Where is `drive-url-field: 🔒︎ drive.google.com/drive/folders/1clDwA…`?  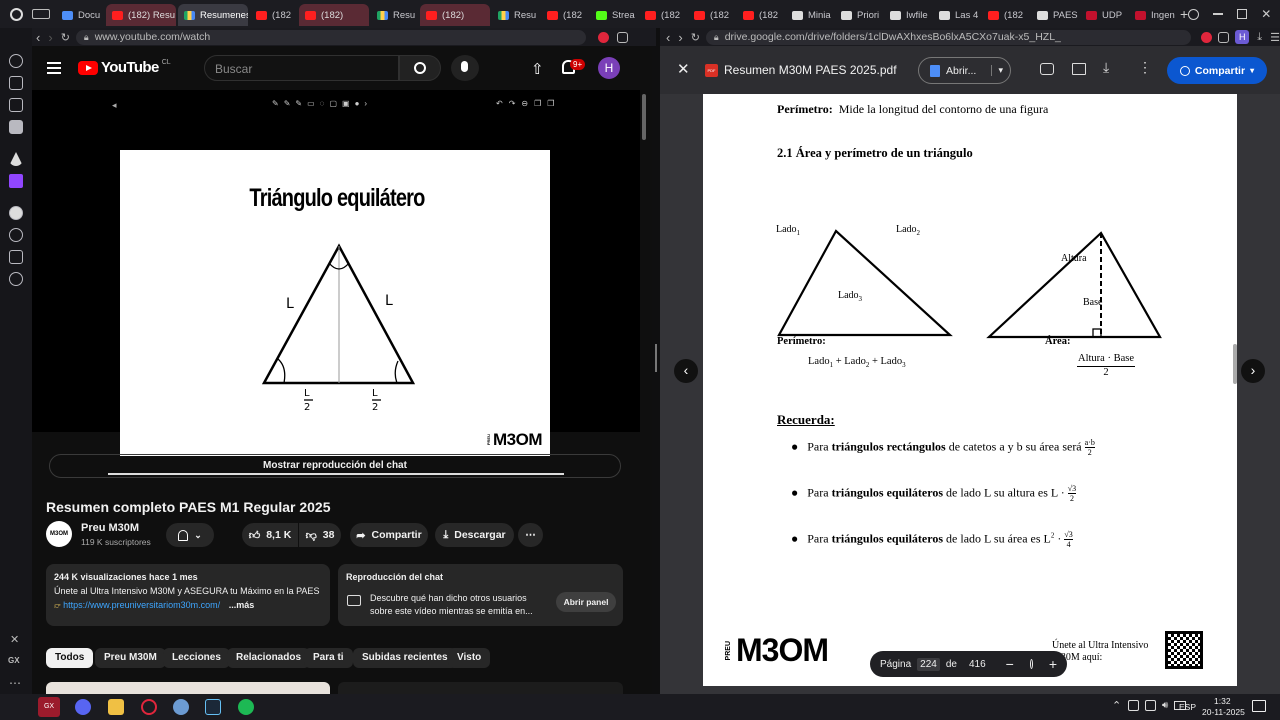 drive-url-field: 🔒︎ drive.google.com/drive/folders/1clDwA… is located at coordinates (948, 37).